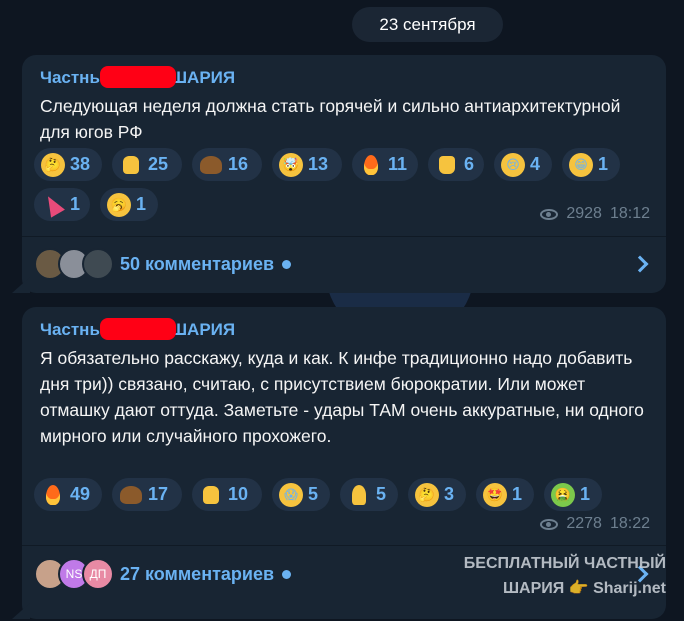  I want to click on reaction-count: 10, so click(238, 494).